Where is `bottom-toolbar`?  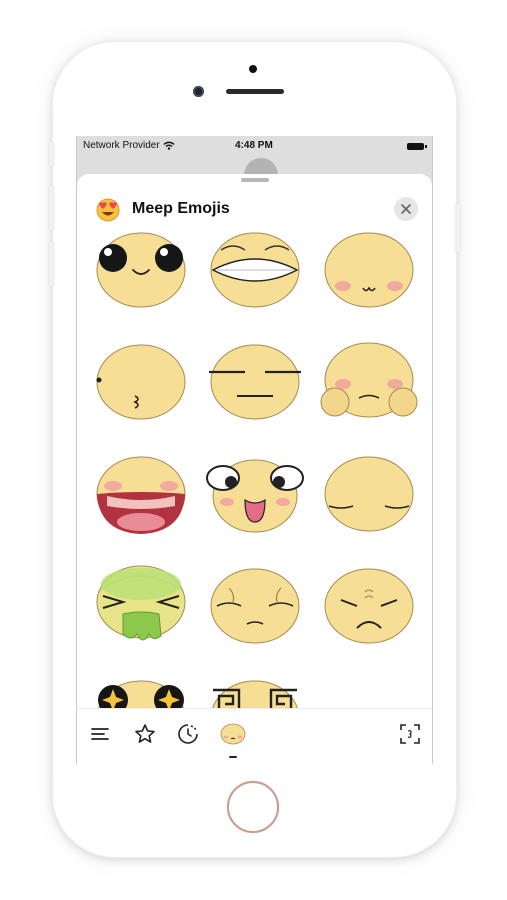
bottom-toolbar is located at coordinates (254, 736).